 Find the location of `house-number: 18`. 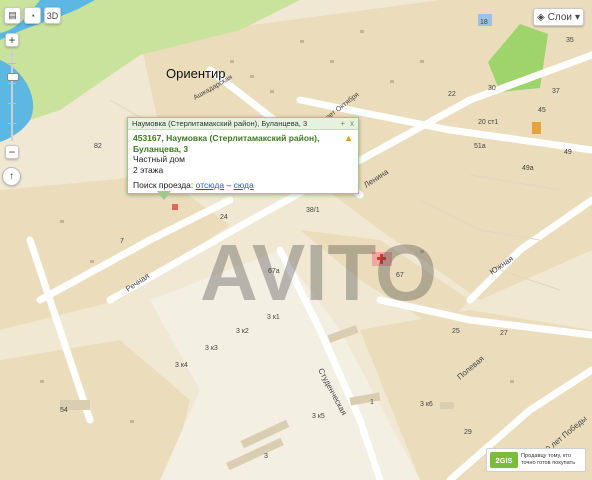

house-number: 18 is located at coordinates (484, 22).